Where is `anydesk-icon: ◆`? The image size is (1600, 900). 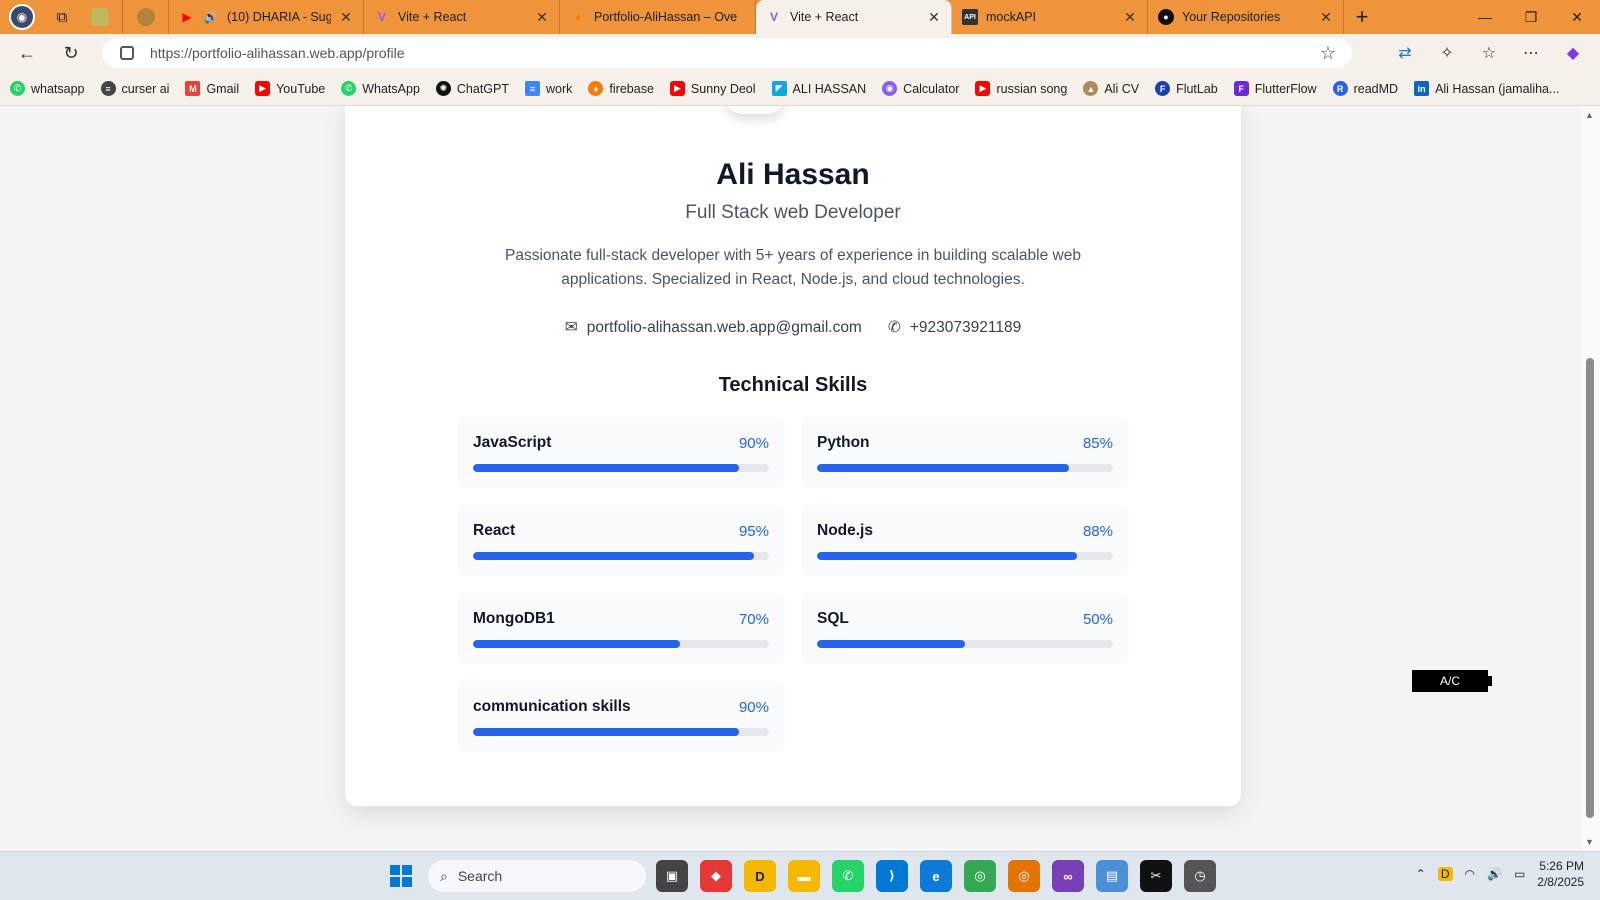
anydesk-icon: ◆ is located at coordinates (716, 876).